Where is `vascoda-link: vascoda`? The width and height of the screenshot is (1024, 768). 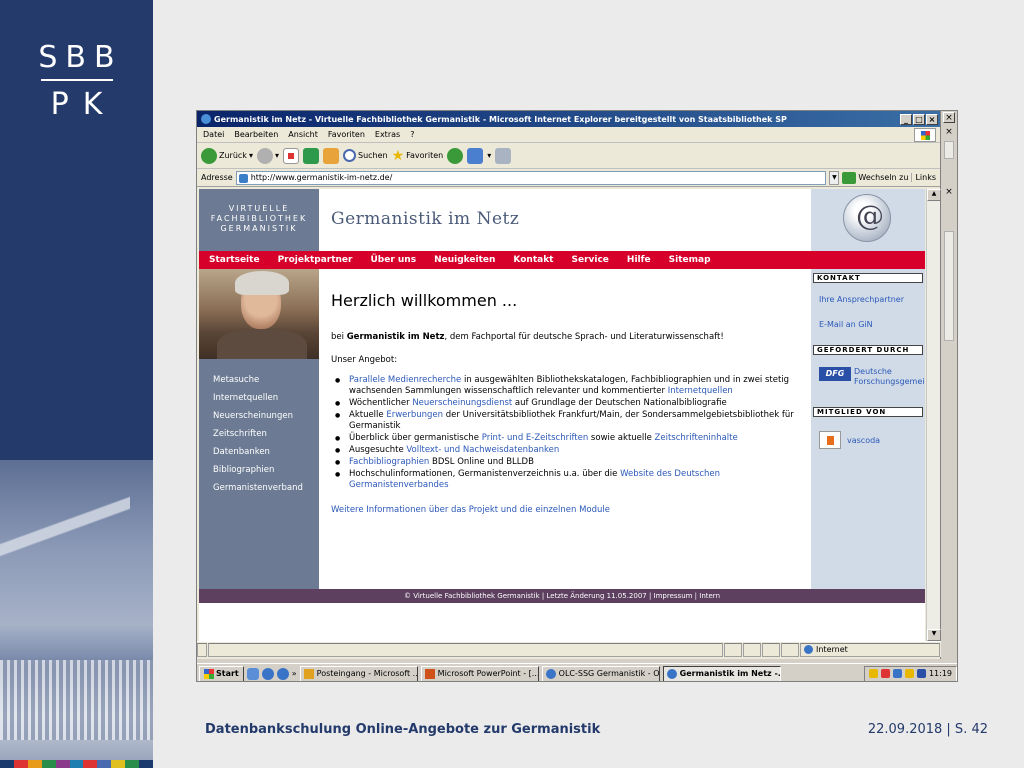
vascoda-link: vascoda is located at coordinates (868, 440).